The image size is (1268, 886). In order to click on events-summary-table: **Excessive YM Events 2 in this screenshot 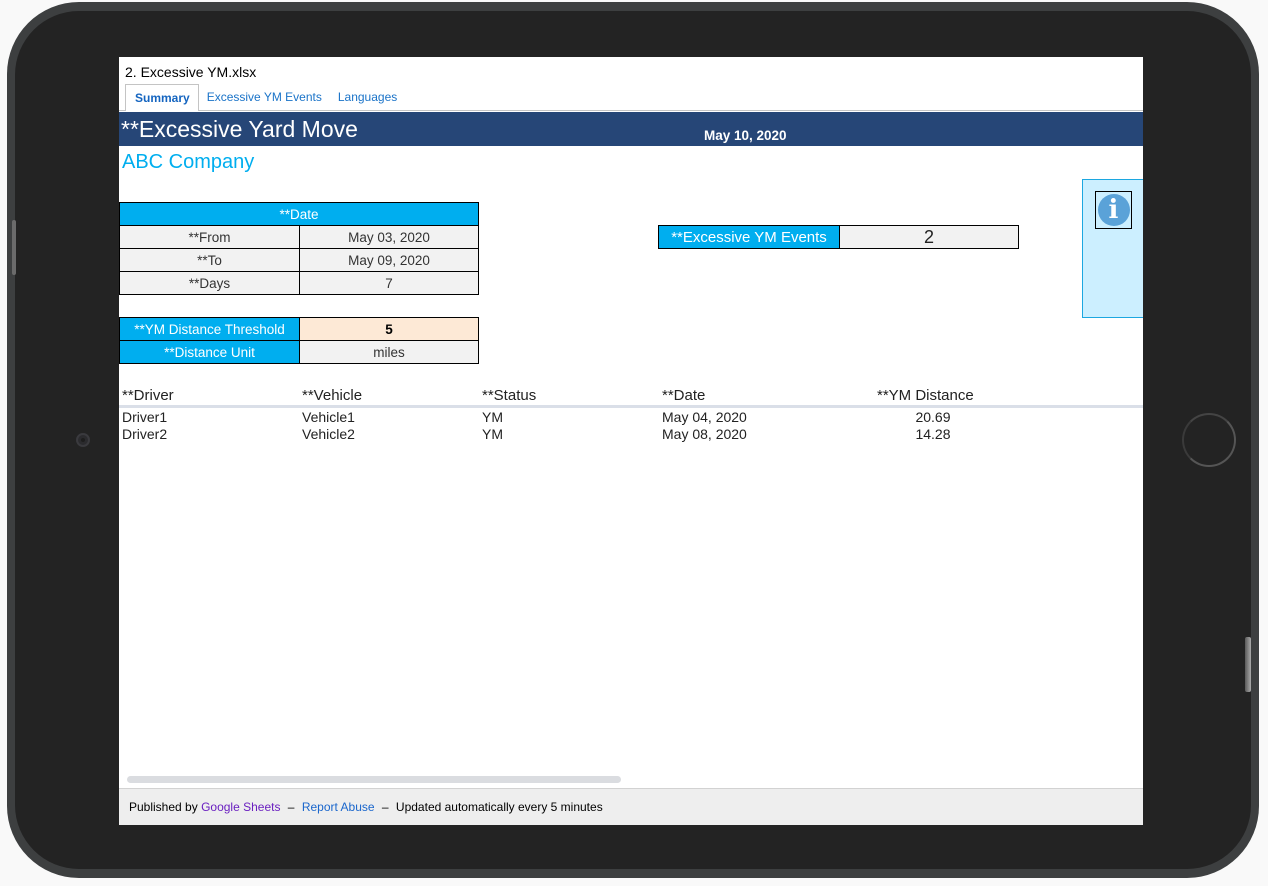, I will do `click(838, 237)`.